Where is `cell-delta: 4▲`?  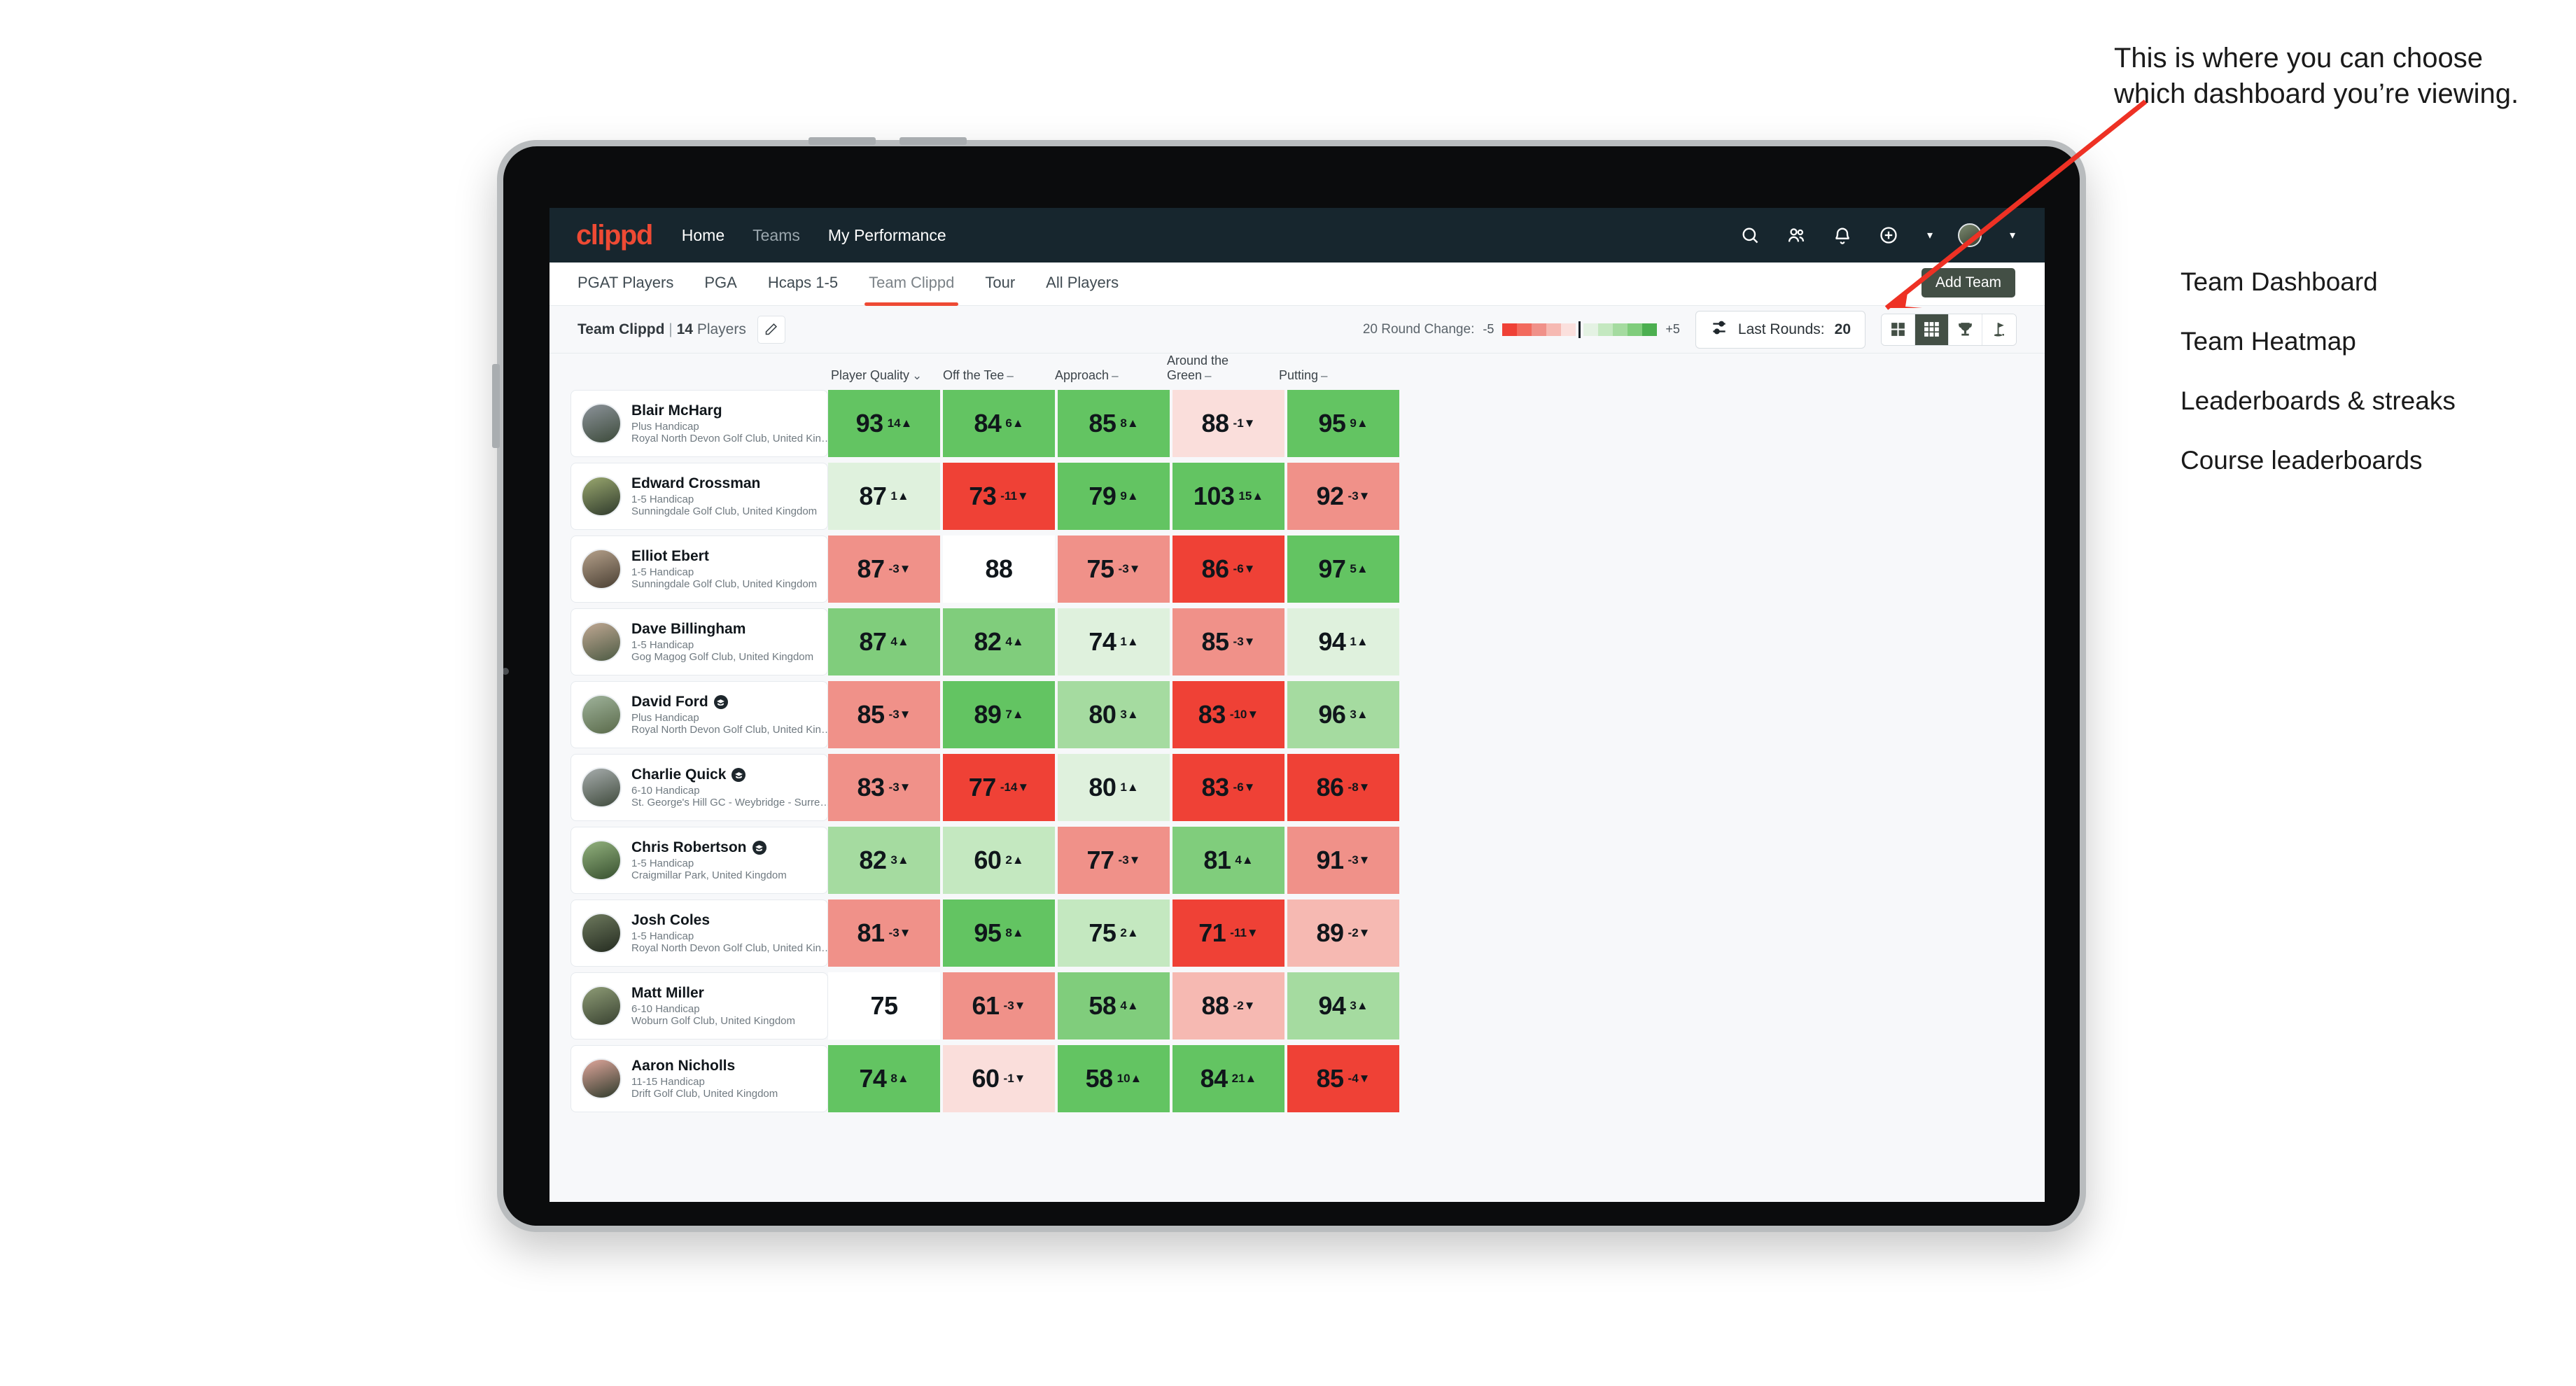
cell-delta: 4▲ is located at coordinates (899, 641).